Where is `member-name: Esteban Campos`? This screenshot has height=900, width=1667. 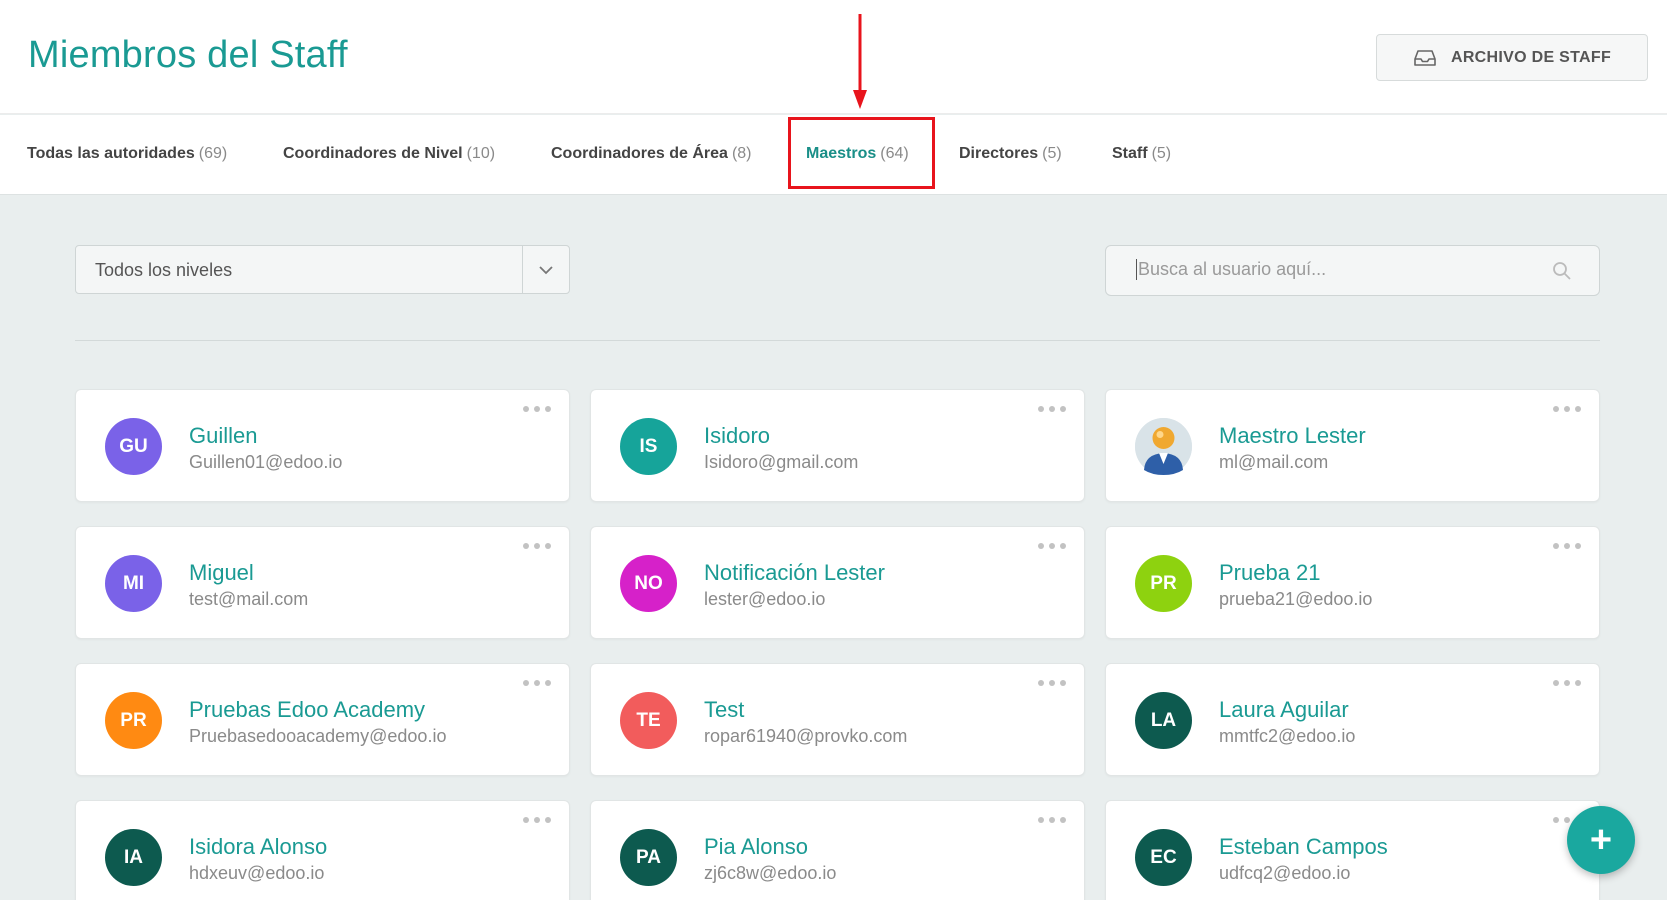
member-name: Esteban Campos is located at coordinates (1303, 847).